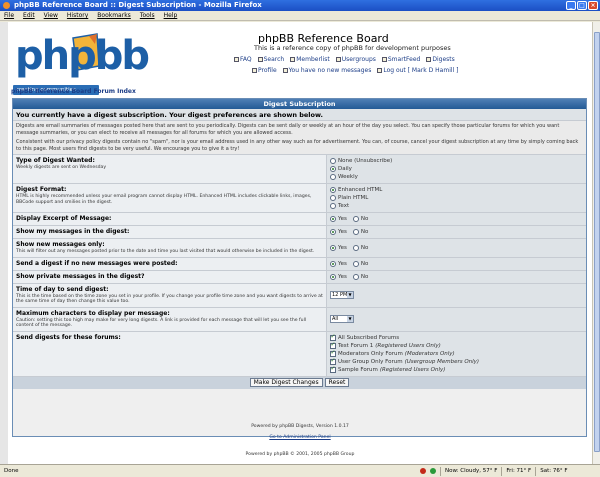  What do you see at coordinates (285, 70) in the screenshot?
I see `messages-icon` at bounding box center [285, 70].